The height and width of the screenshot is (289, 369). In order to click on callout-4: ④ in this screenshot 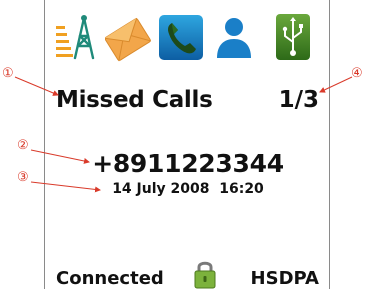, I will do `click(357, 73)`.